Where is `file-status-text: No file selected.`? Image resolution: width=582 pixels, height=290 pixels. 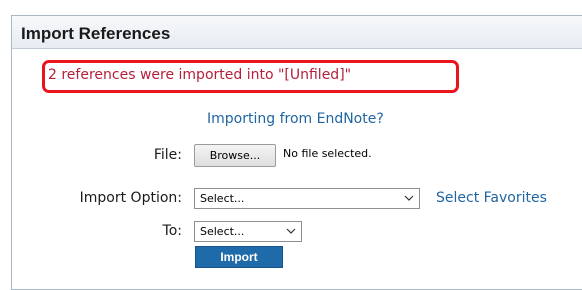
file-status-text: No file selected. is located at coordinates (327, 153).